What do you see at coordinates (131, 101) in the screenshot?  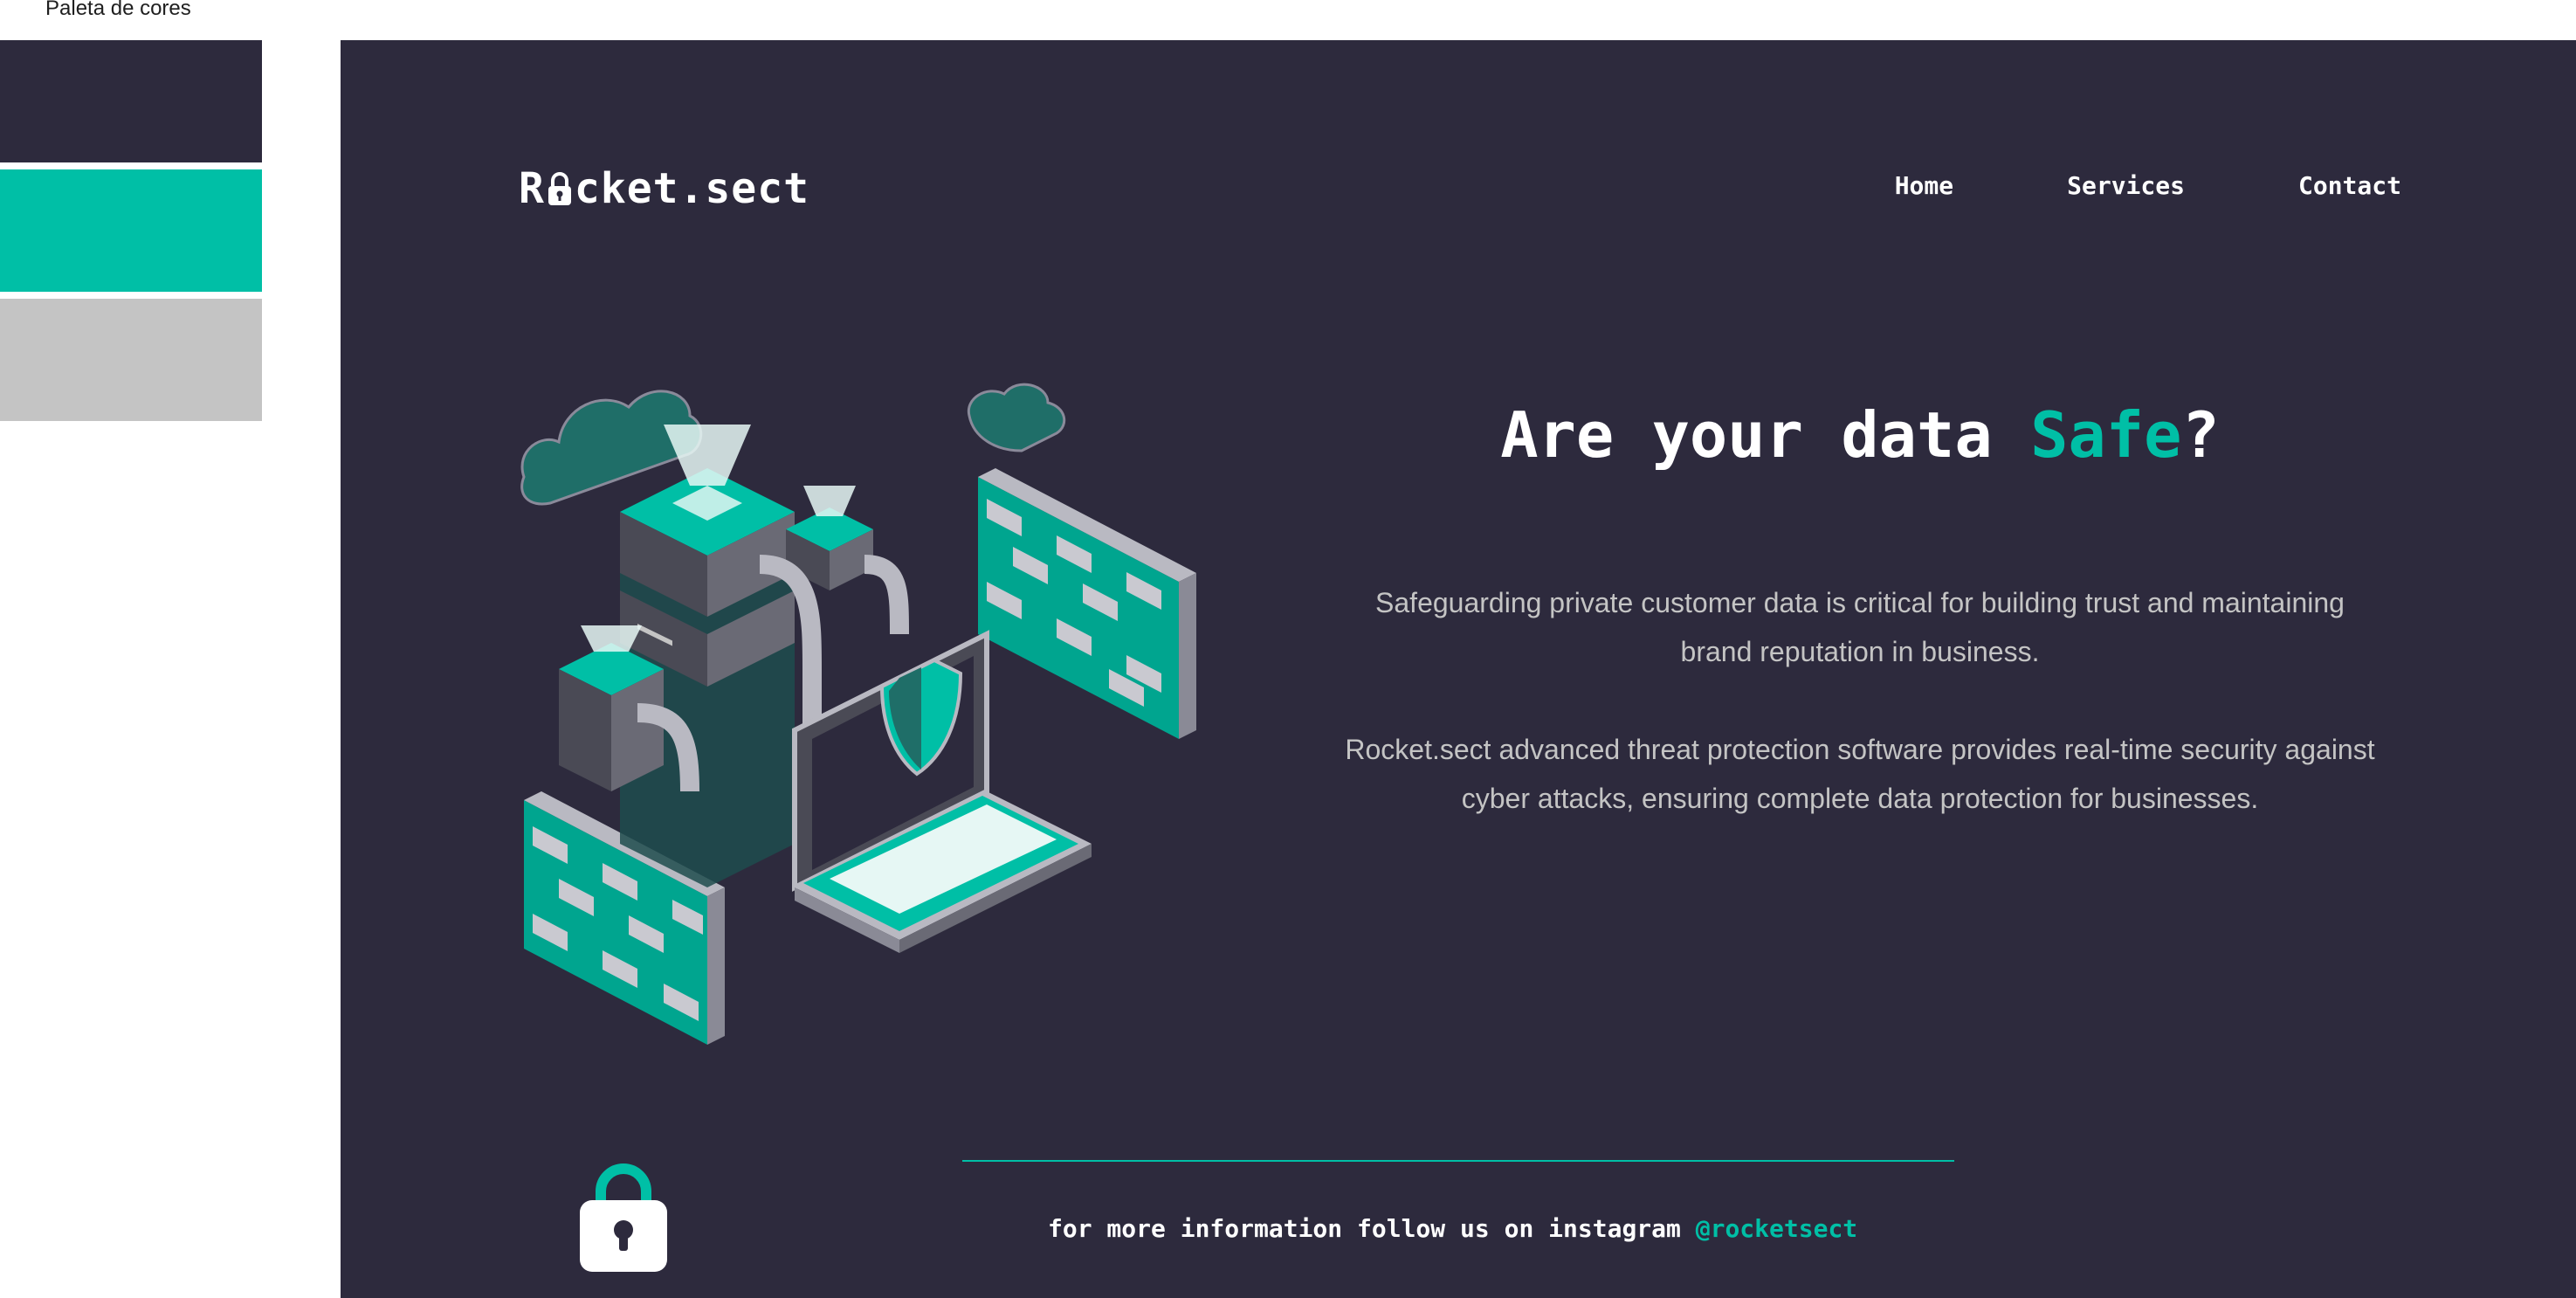 I see `palette-swatch-dark` at bounding box center [131, 101].